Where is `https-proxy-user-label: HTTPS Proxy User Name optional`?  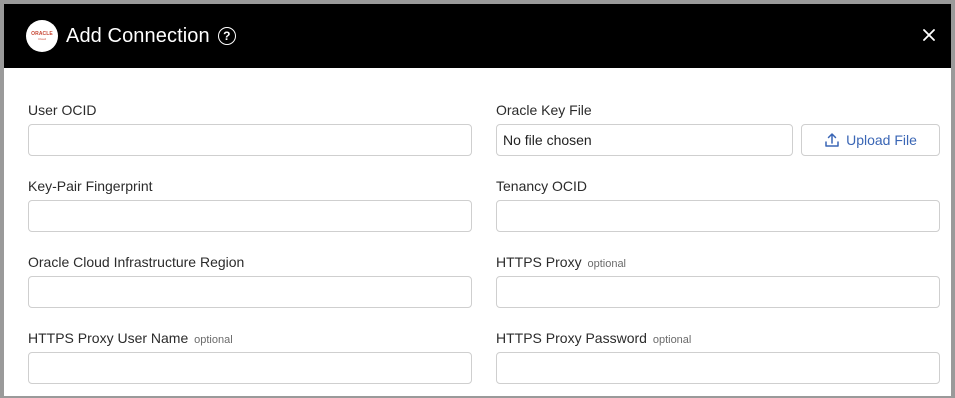 https-proxy-user-label: HTTPS Proxy User Name optional is located at coordinates (130, 338).